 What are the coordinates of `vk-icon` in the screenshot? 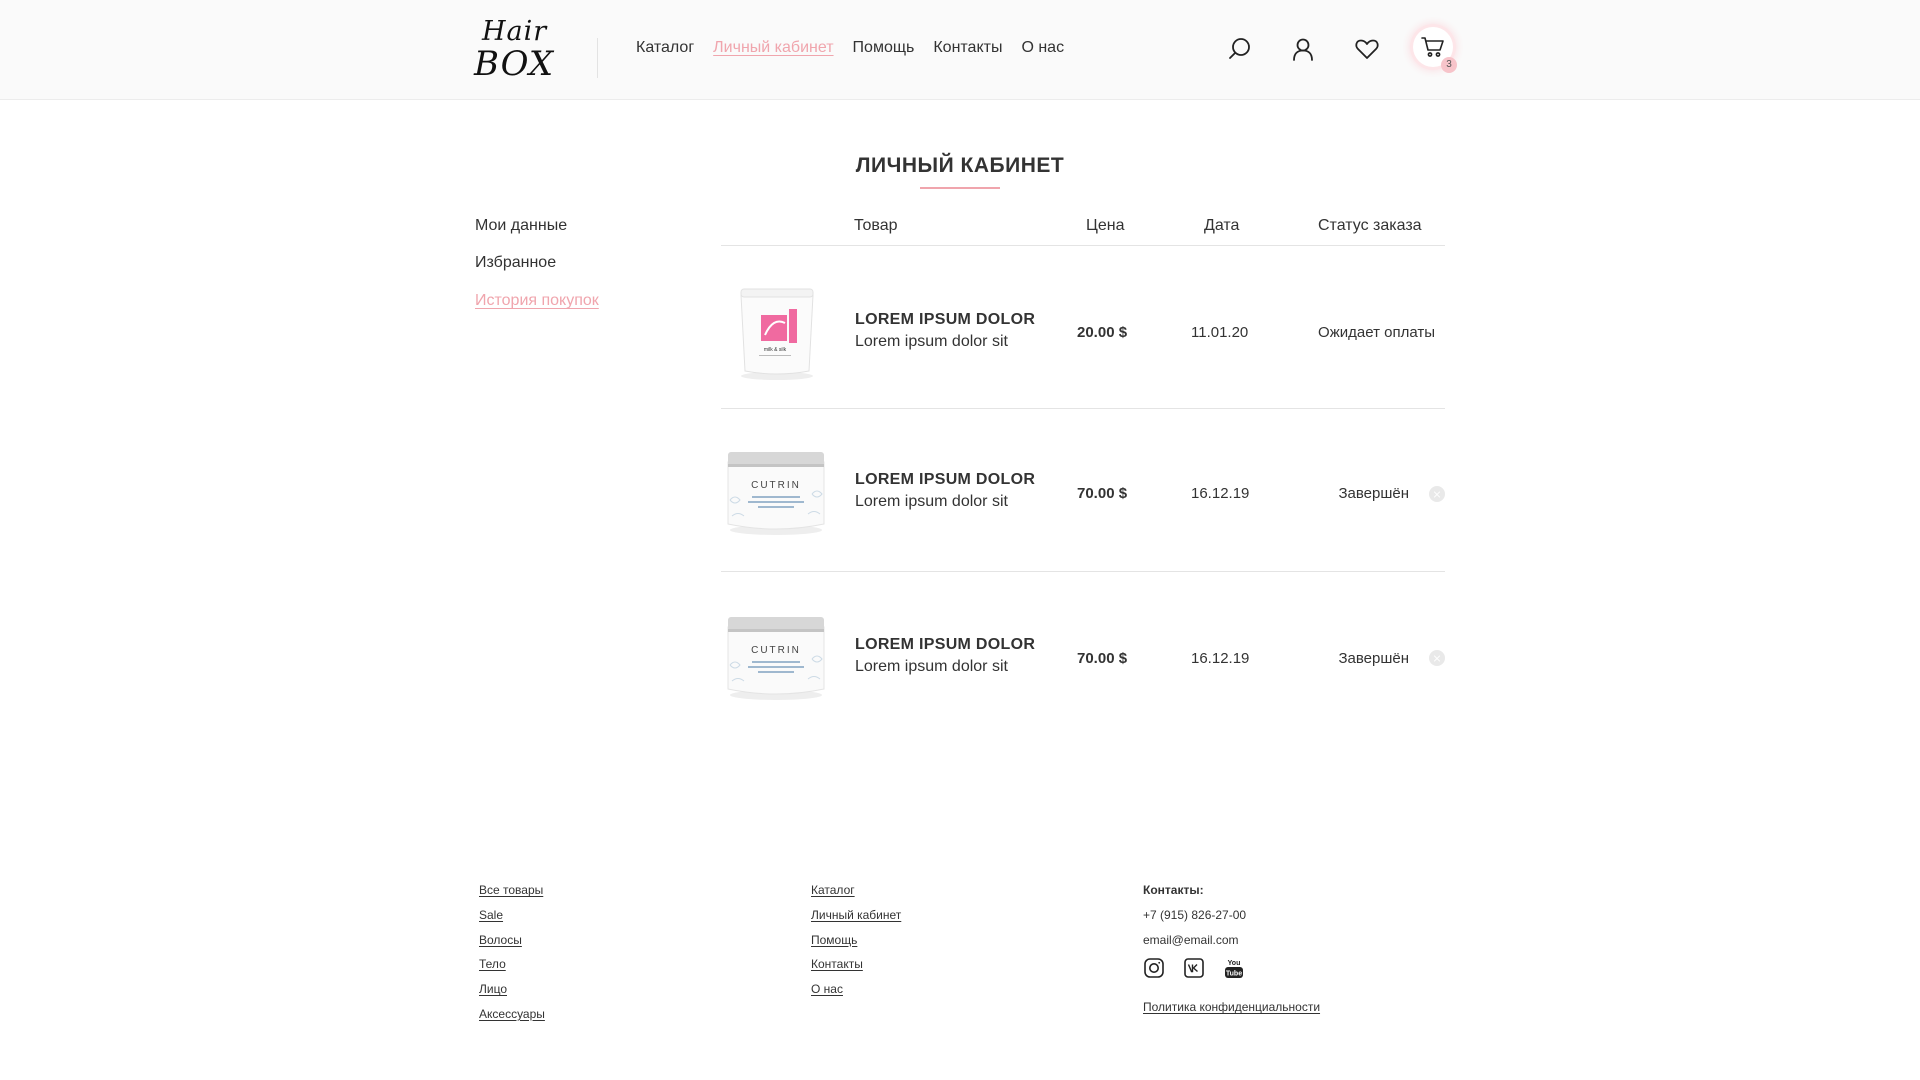 It's located at (1194, 968).